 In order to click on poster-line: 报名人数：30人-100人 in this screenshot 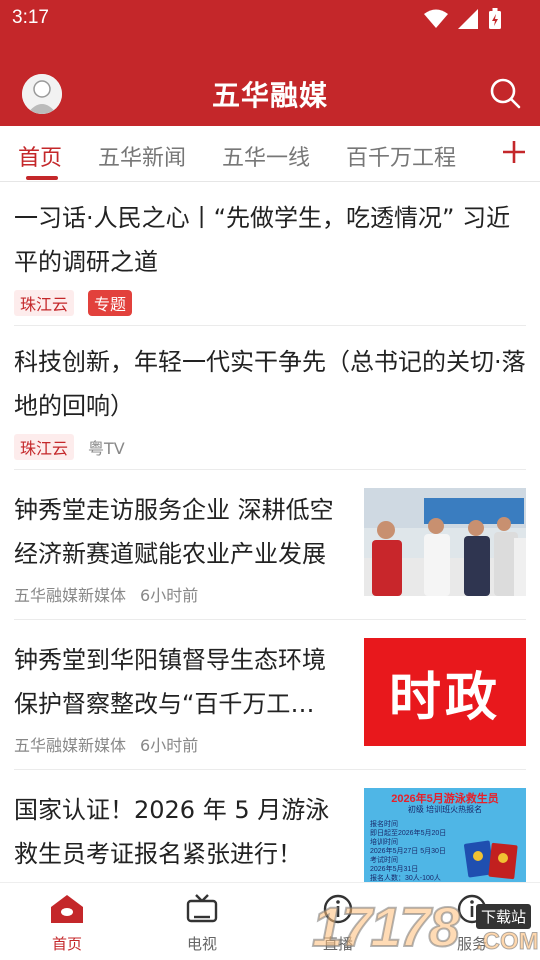, I will do `click(405, 878)`.